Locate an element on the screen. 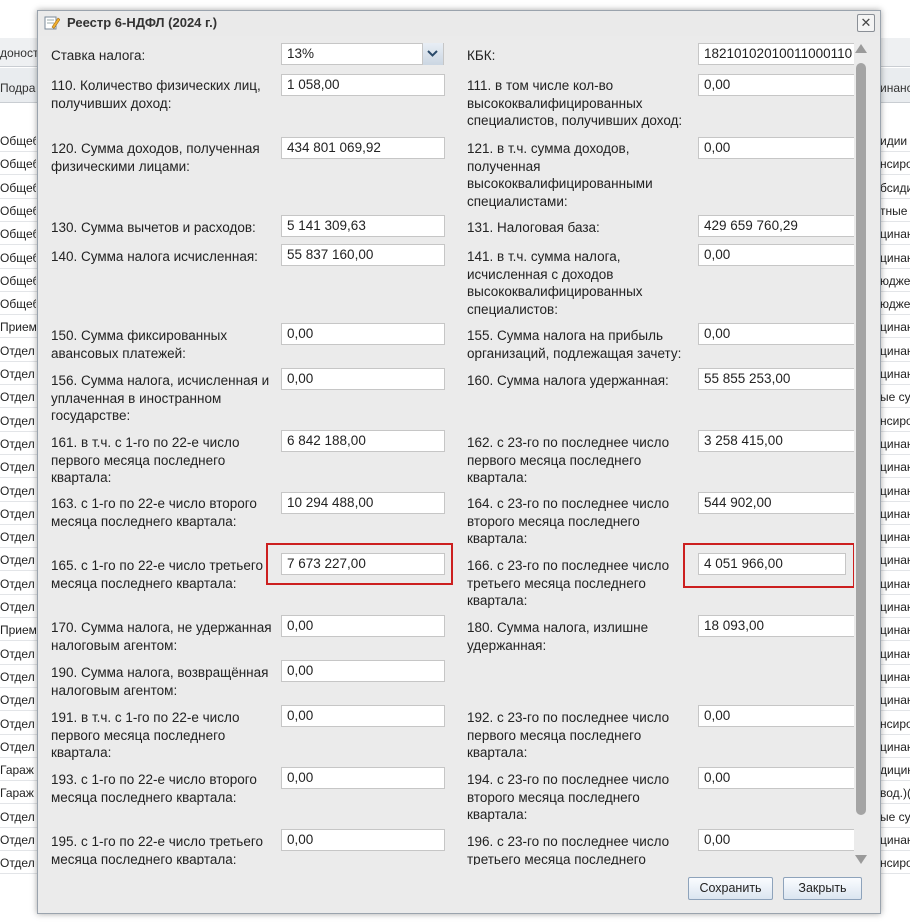 Image resolution: width=910 pixels, height=923 pixels. close-dialog-button: ✕ is located at coordinates (866, 23).